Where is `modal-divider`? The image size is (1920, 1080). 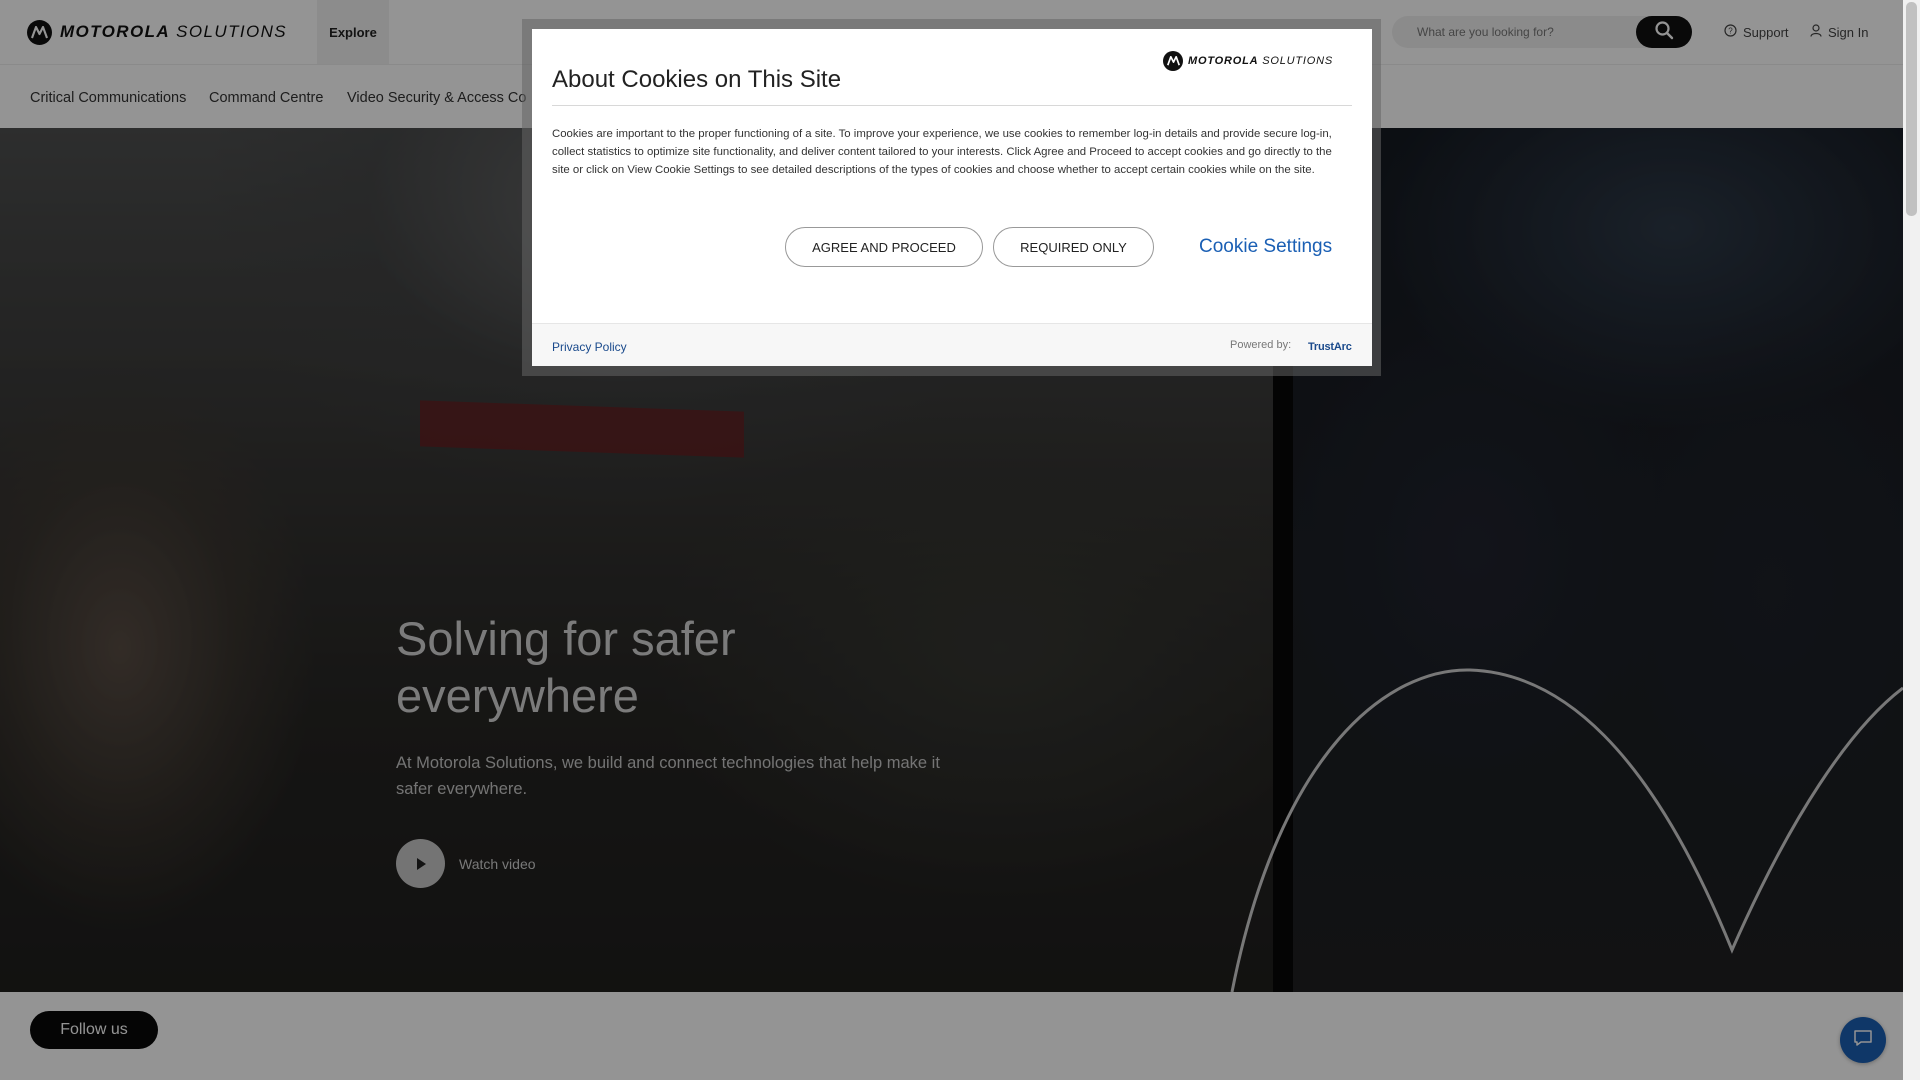
modal-divider is located at coordinates (952, 105).